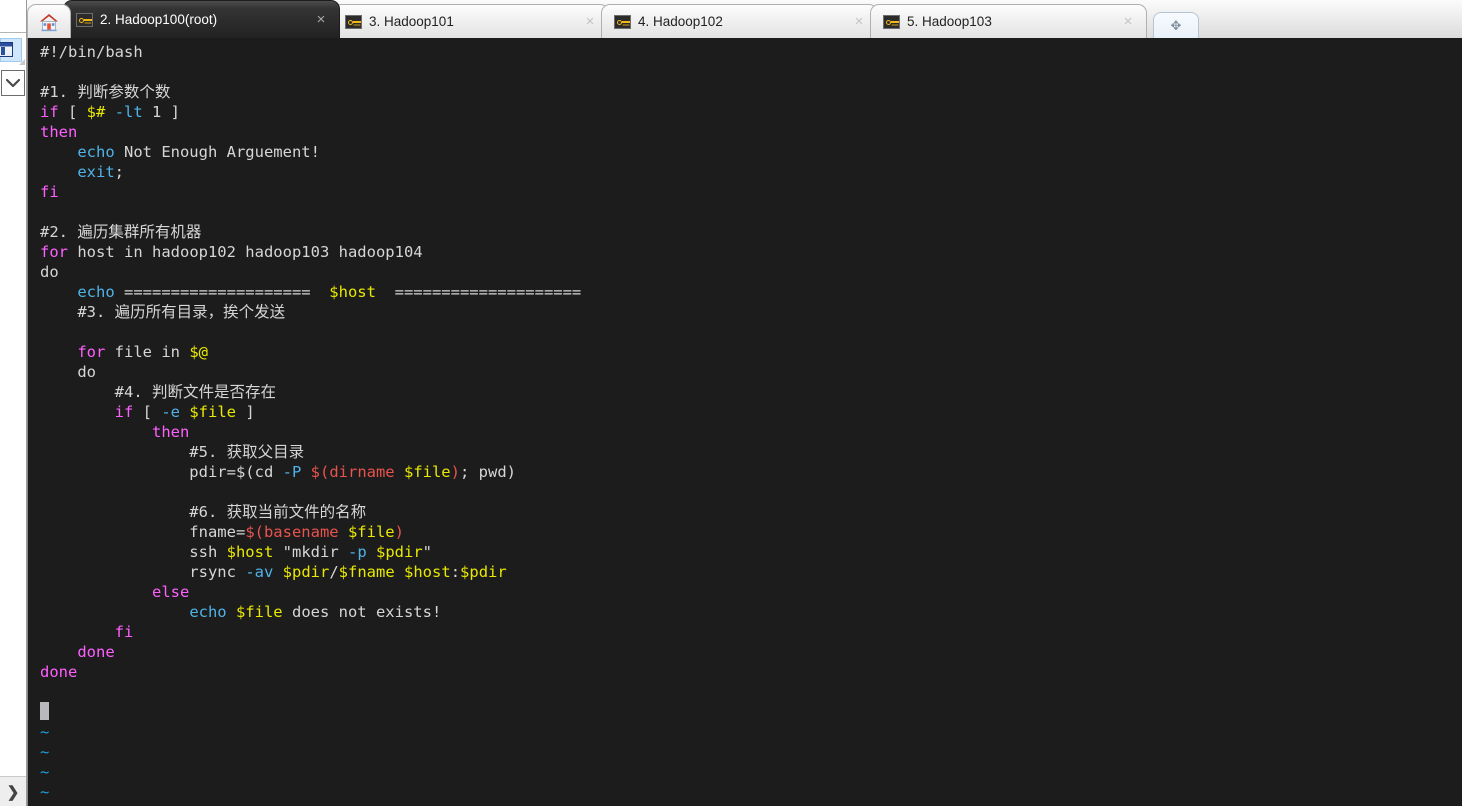 Image resolution: width=1462 pixels, height=806 pixels. I want to click on session-tree-selected-node, so click(11, 50).